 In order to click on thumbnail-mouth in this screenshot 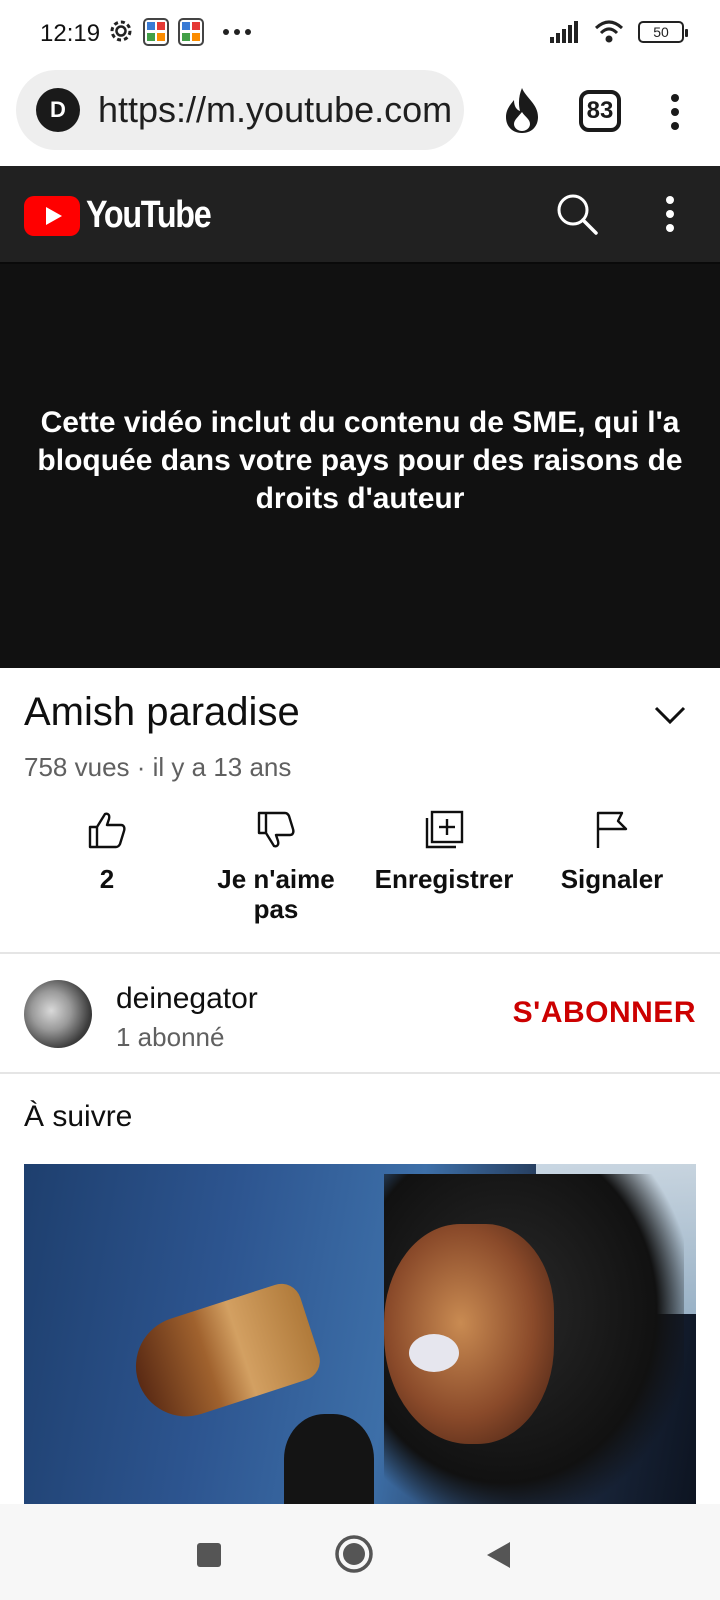, I will do `click(434, 1353)`.